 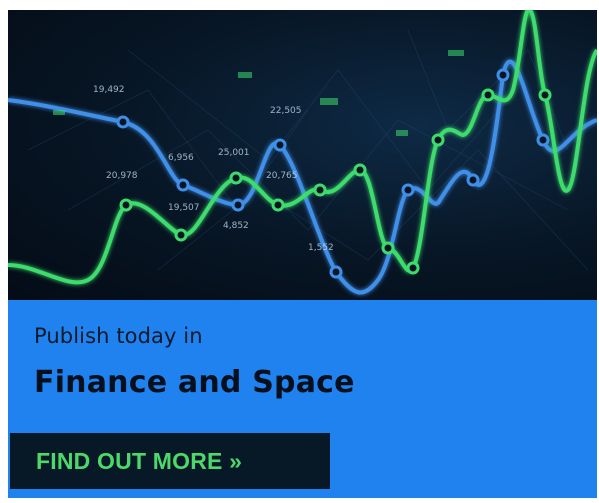 I want to click on chart-label: 20,978, so click(x=122, y=176).